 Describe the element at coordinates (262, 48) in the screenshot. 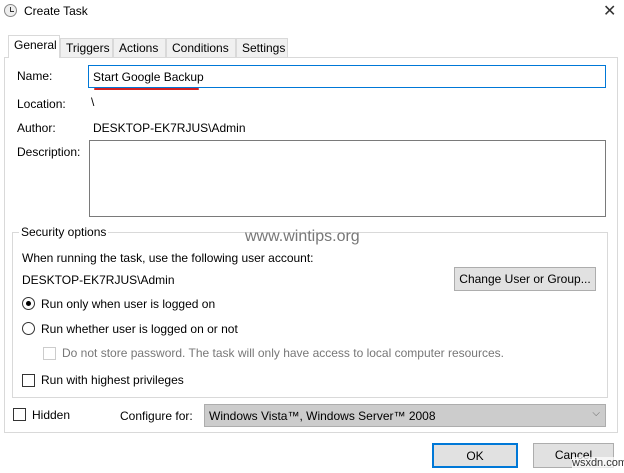

I see `tab-settings: Settings` at that location.